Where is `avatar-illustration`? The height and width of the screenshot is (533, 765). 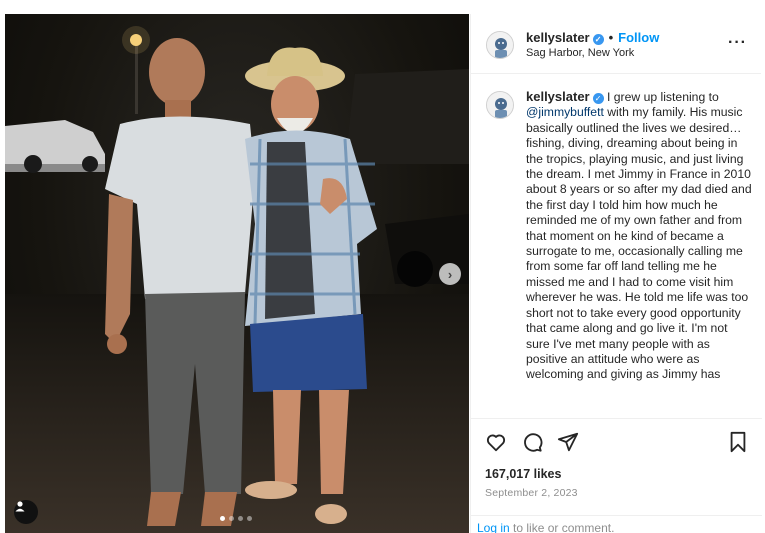
avatar-illustration is located at coordinates (500, 45).